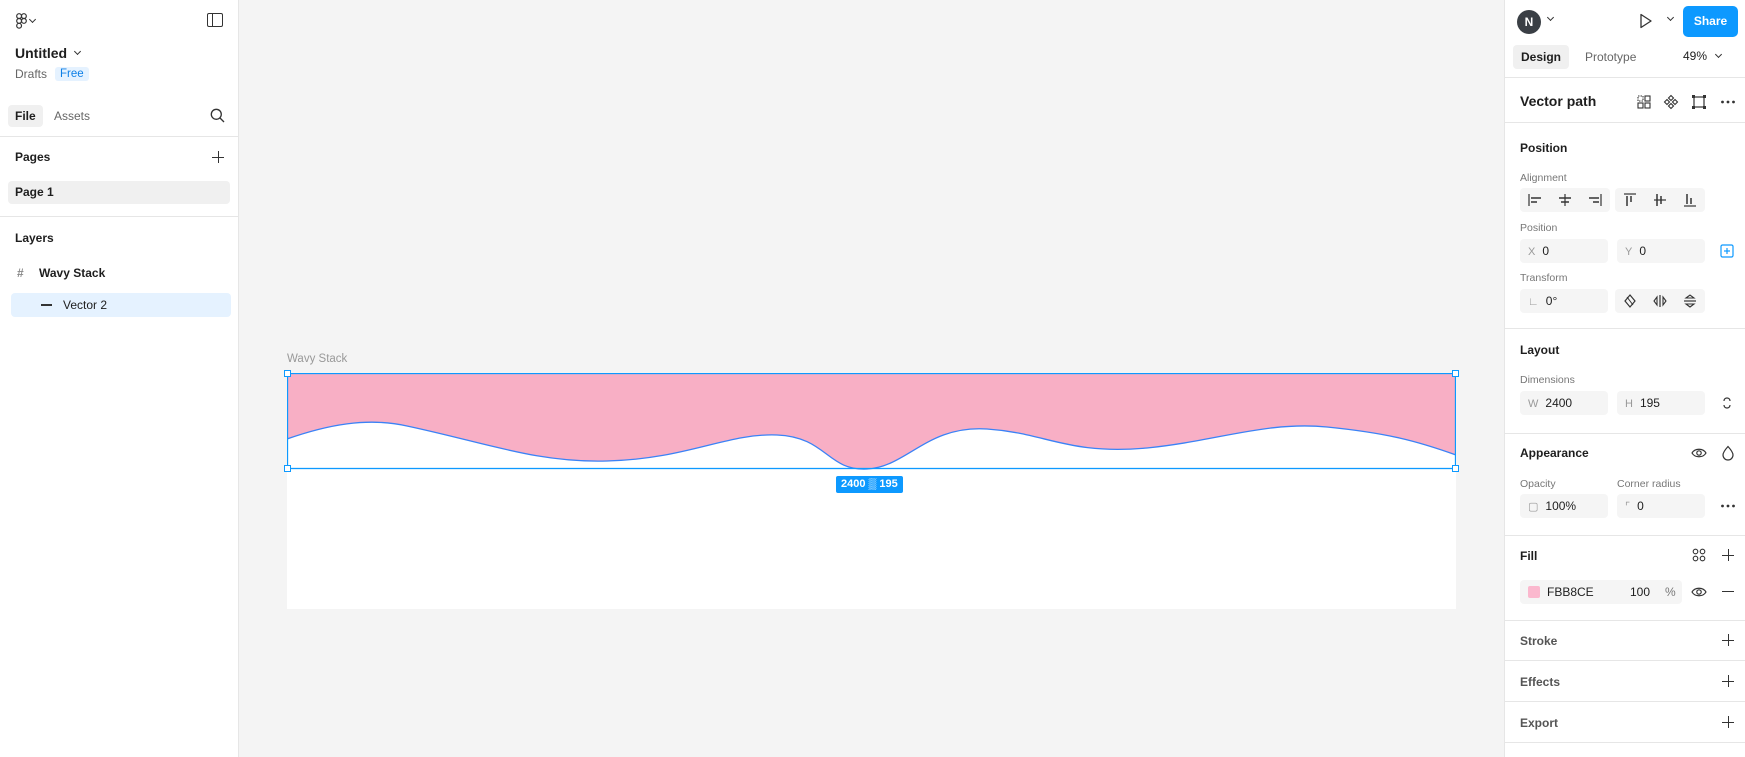 This screenshot has height=757, width=1745. I want to click on resize-handle-bottom-left, so click(287, 468).